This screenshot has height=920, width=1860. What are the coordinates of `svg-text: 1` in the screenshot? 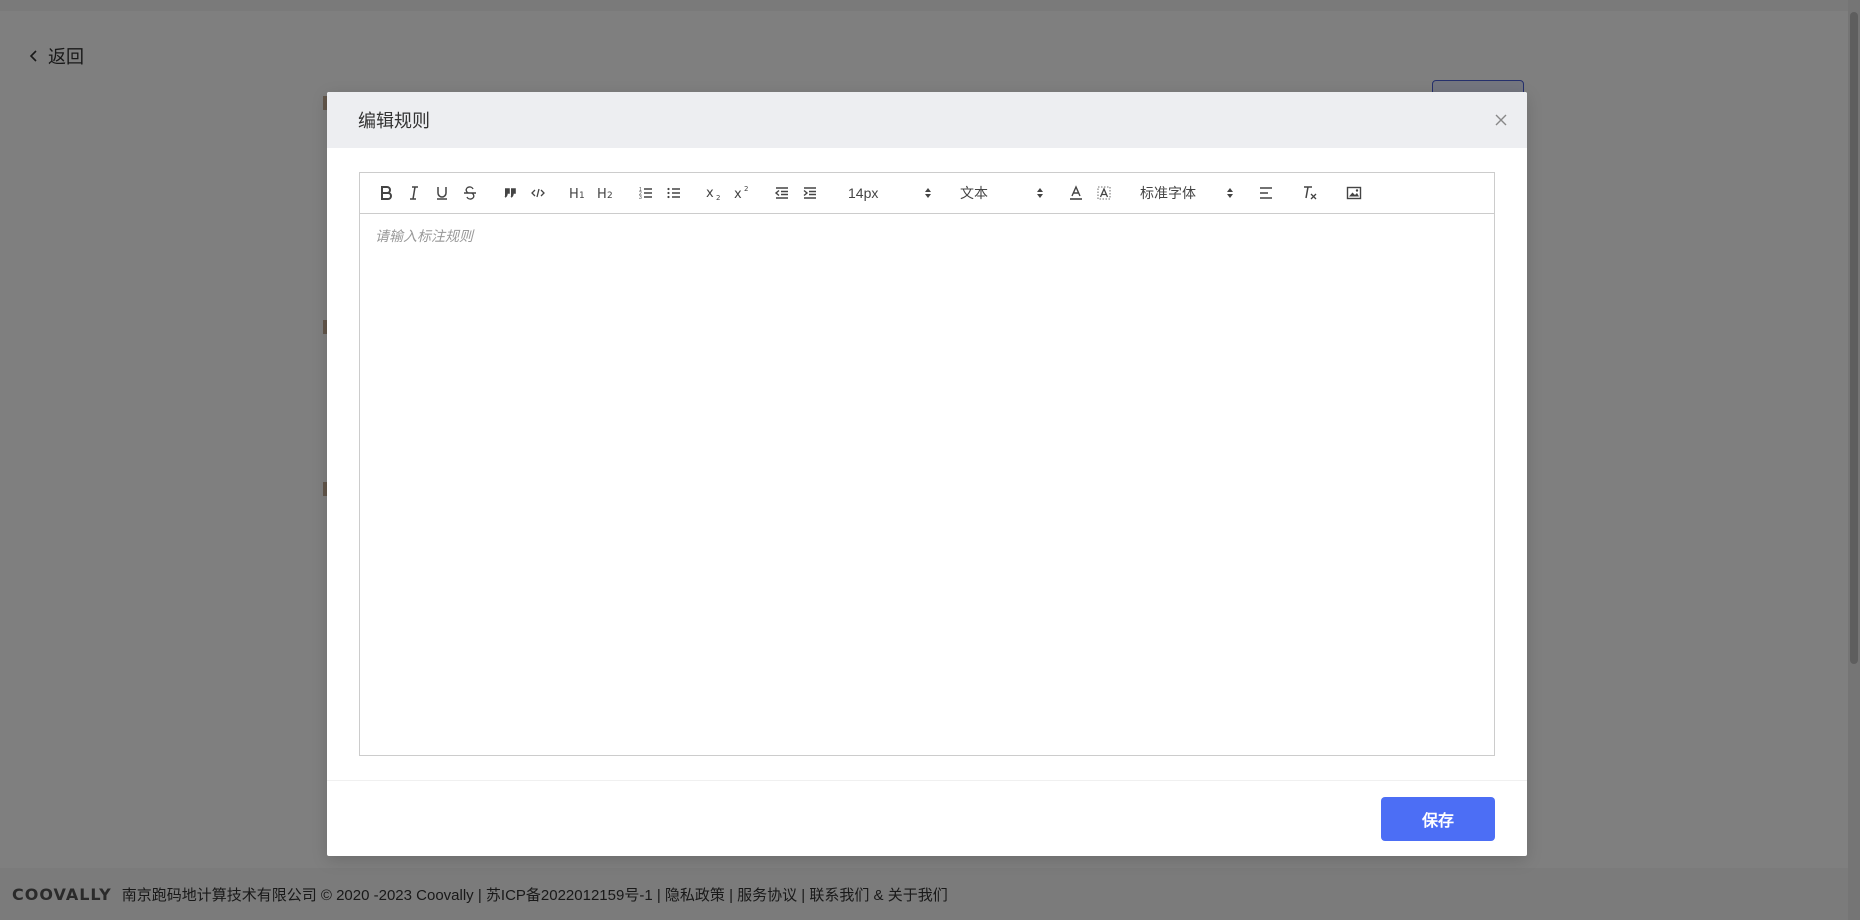 It's located at (582, 196).